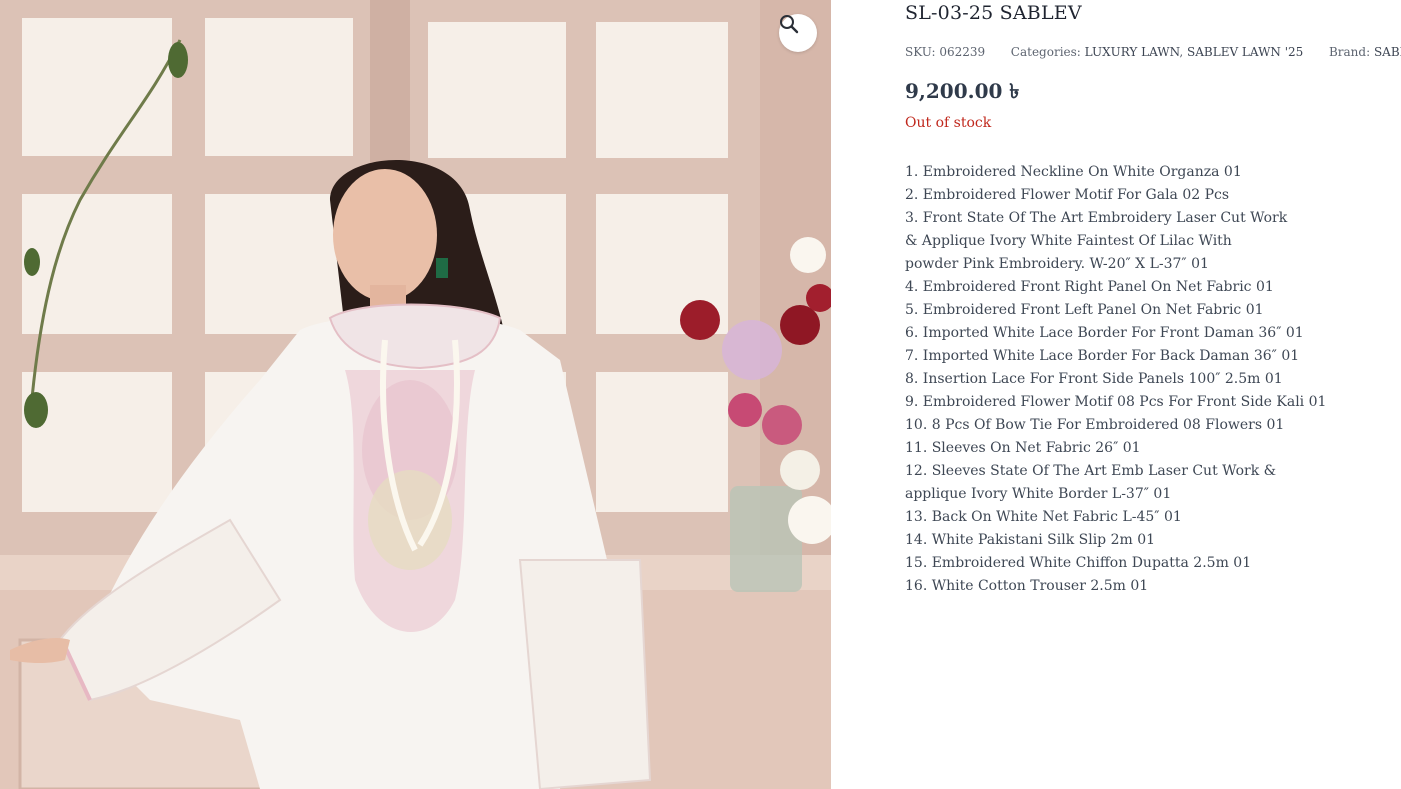  I want to click on brand-link: SABLEV, so click(1387, 52).